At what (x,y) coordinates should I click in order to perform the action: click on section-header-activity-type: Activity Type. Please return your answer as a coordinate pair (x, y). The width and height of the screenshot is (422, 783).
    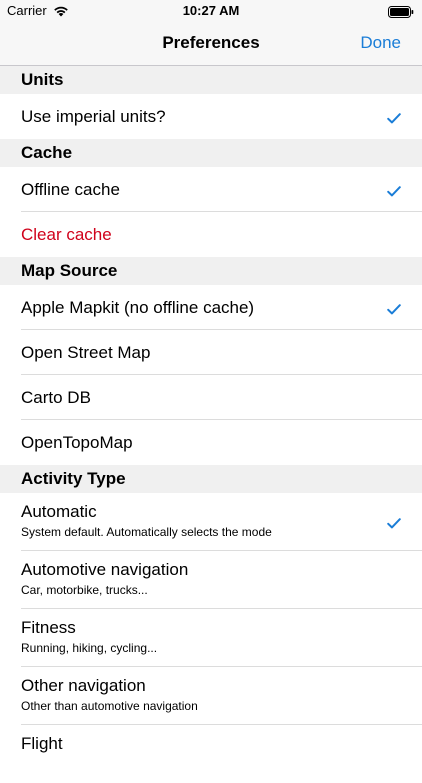
    Looking at the image, I should click on (211, 479).